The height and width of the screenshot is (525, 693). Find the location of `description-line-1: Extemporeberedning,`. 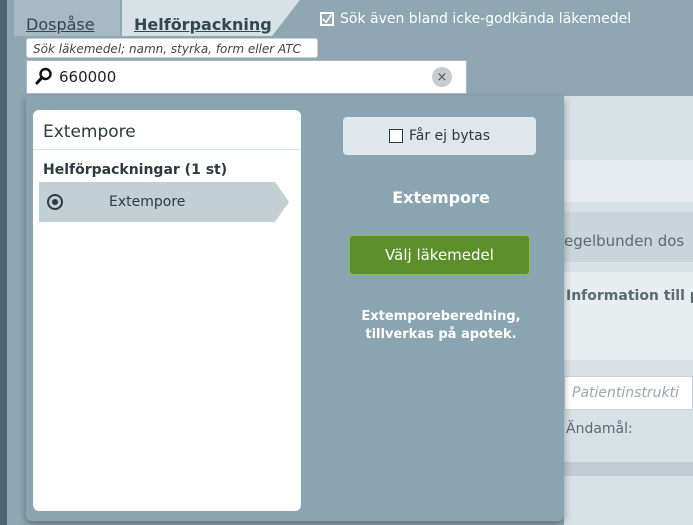

description-line-1: Extemporeberedning, is located at coordinates (441, 316).